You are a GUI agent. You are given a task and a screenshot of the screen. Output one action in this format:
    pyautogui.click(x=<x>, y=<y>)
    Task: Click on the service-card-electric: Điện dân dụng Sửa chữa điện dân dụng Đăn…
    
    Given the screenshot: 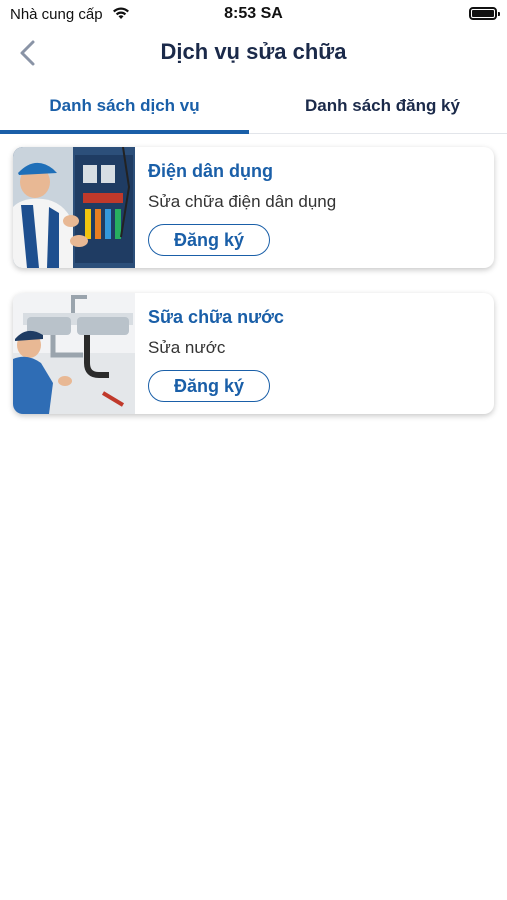 What is the action you would take?
    pyautogui.click(x=253, y=207)
    